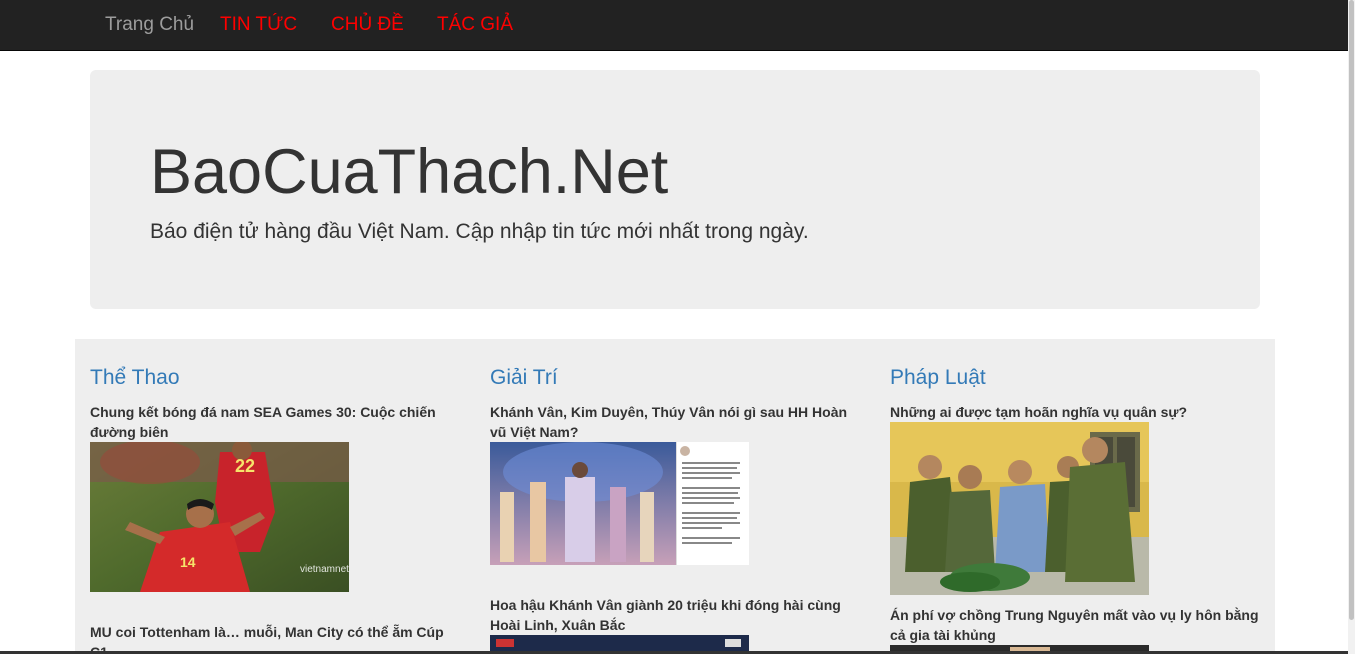 This screenshot has width=1355, height=654. What do you see at coordinates (409, 172) in the screenshot?
I see `site-title: BaoCuaThach.Net` at bounding box center [409, 172].